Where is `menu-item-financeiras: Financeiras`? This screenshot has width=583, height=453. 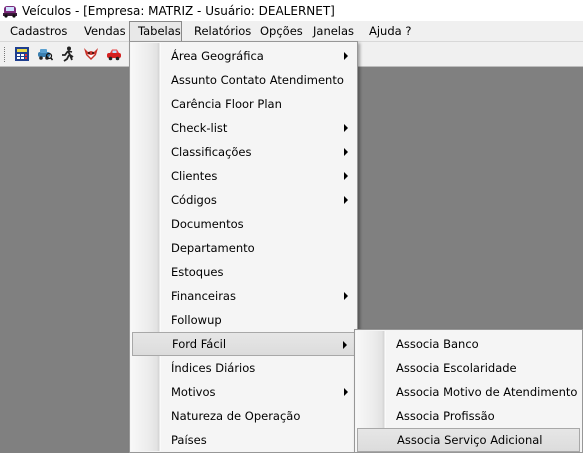
menu-item-financeiras: Financeiras is located at coordinates (243, 296).